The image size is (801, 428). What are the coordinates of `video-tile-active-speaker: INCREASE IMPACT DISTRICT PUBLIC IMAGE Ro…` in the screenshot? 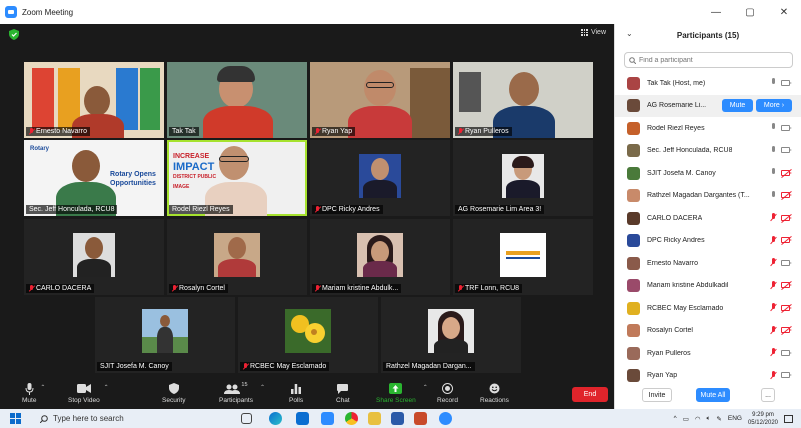 It's located at (237, 178).